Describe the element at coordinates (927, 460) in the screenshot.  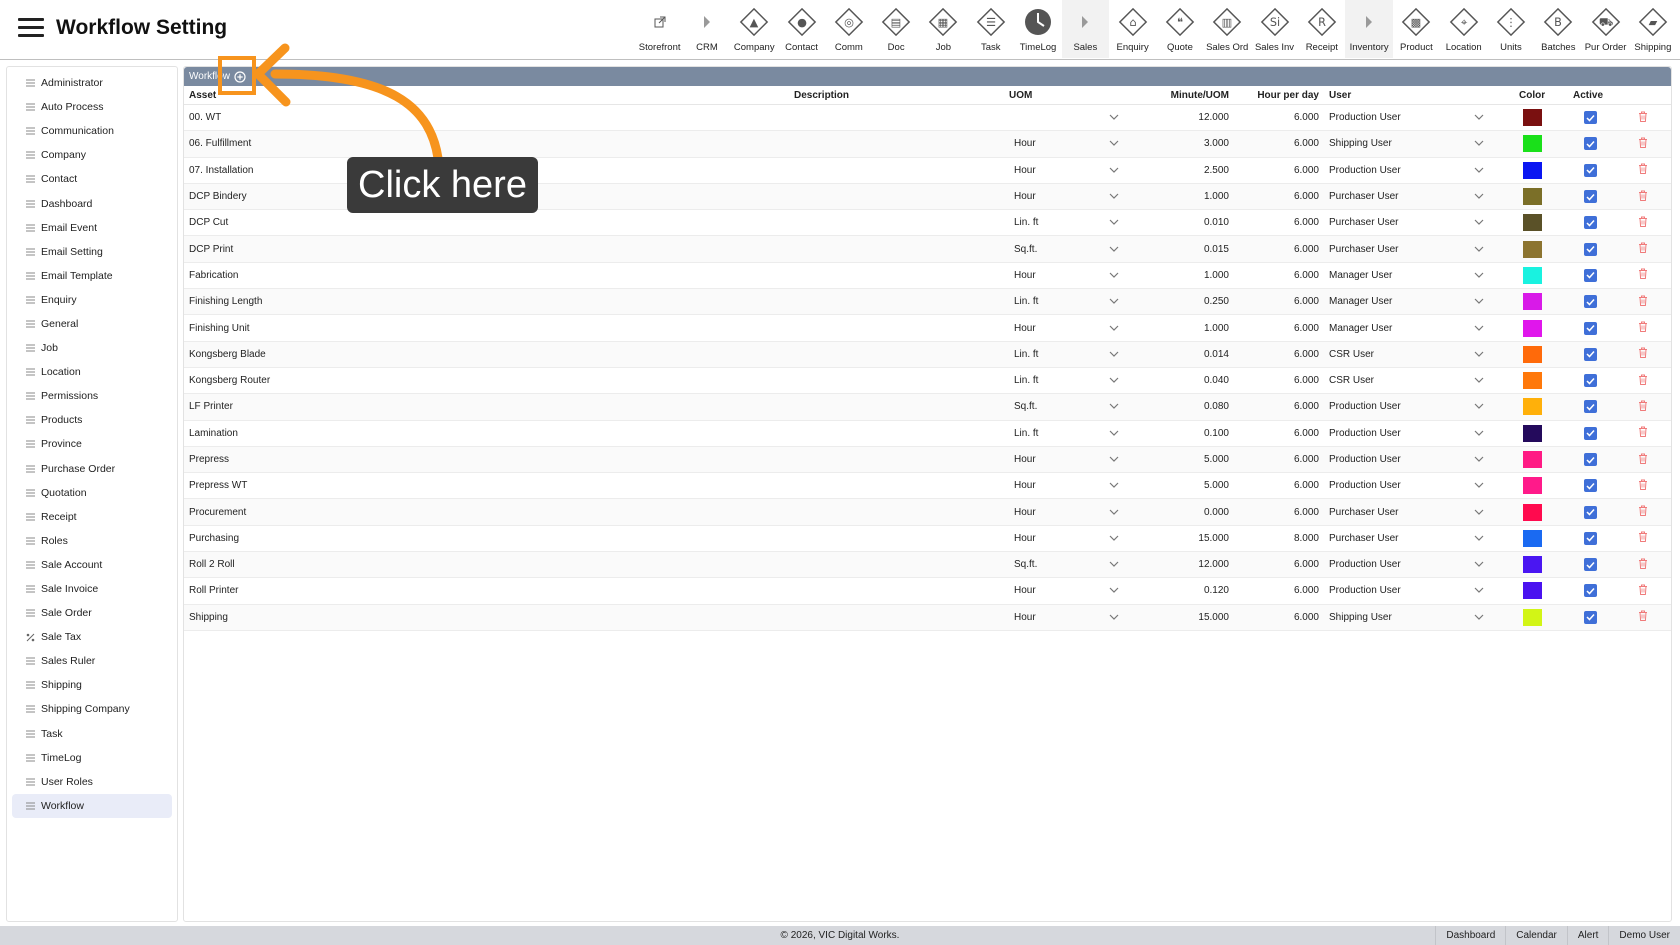
I see `table-row: Prepress Hour 5.000 6.000 Production User` at that location.